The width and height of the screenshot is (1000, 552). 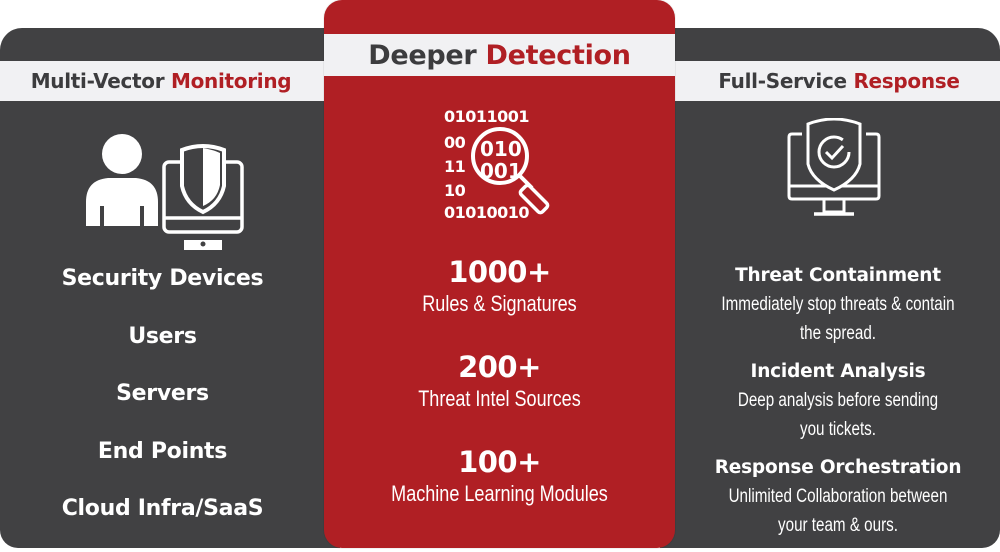 I want to click on response-item-title: Incident Analysis, so click(x=838, y=371).